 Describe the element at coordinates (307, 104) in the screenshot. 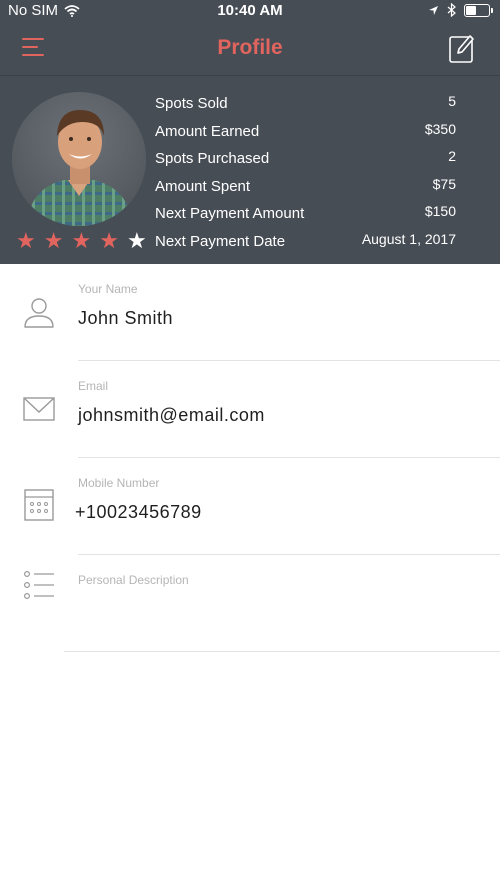

I see `stat-row: Spots Sold 5` at that location.